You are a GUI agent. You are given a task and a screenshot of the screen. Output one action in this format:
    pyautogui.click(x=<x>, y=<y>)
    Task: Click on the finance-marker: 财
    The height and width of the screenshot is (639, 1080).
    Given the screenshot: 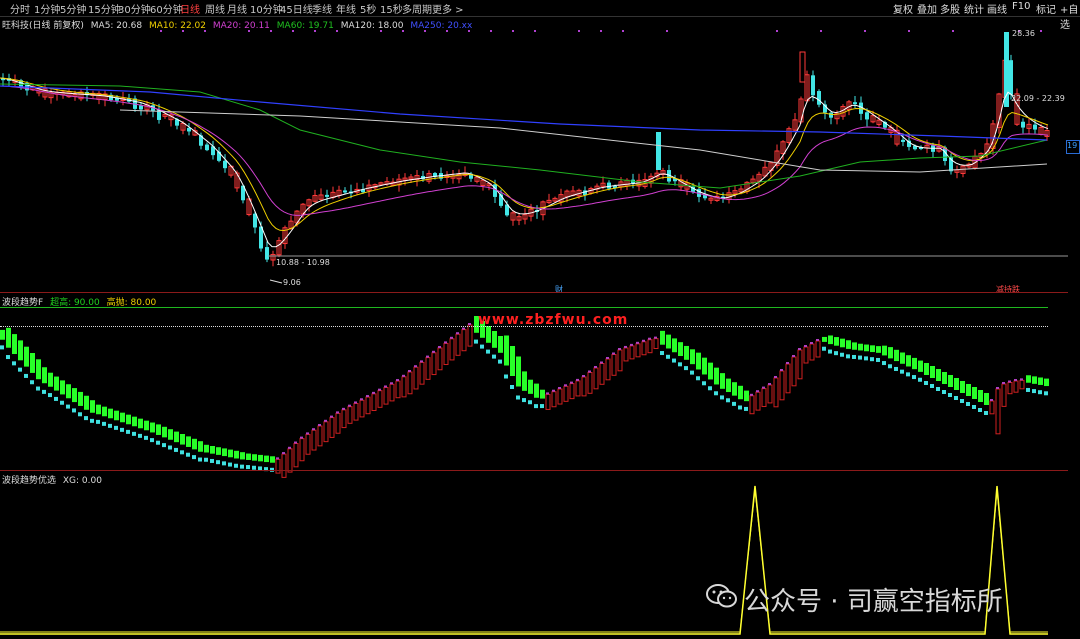 What is the action you would take?
    pyautogui.click(x=559, y=289)
    